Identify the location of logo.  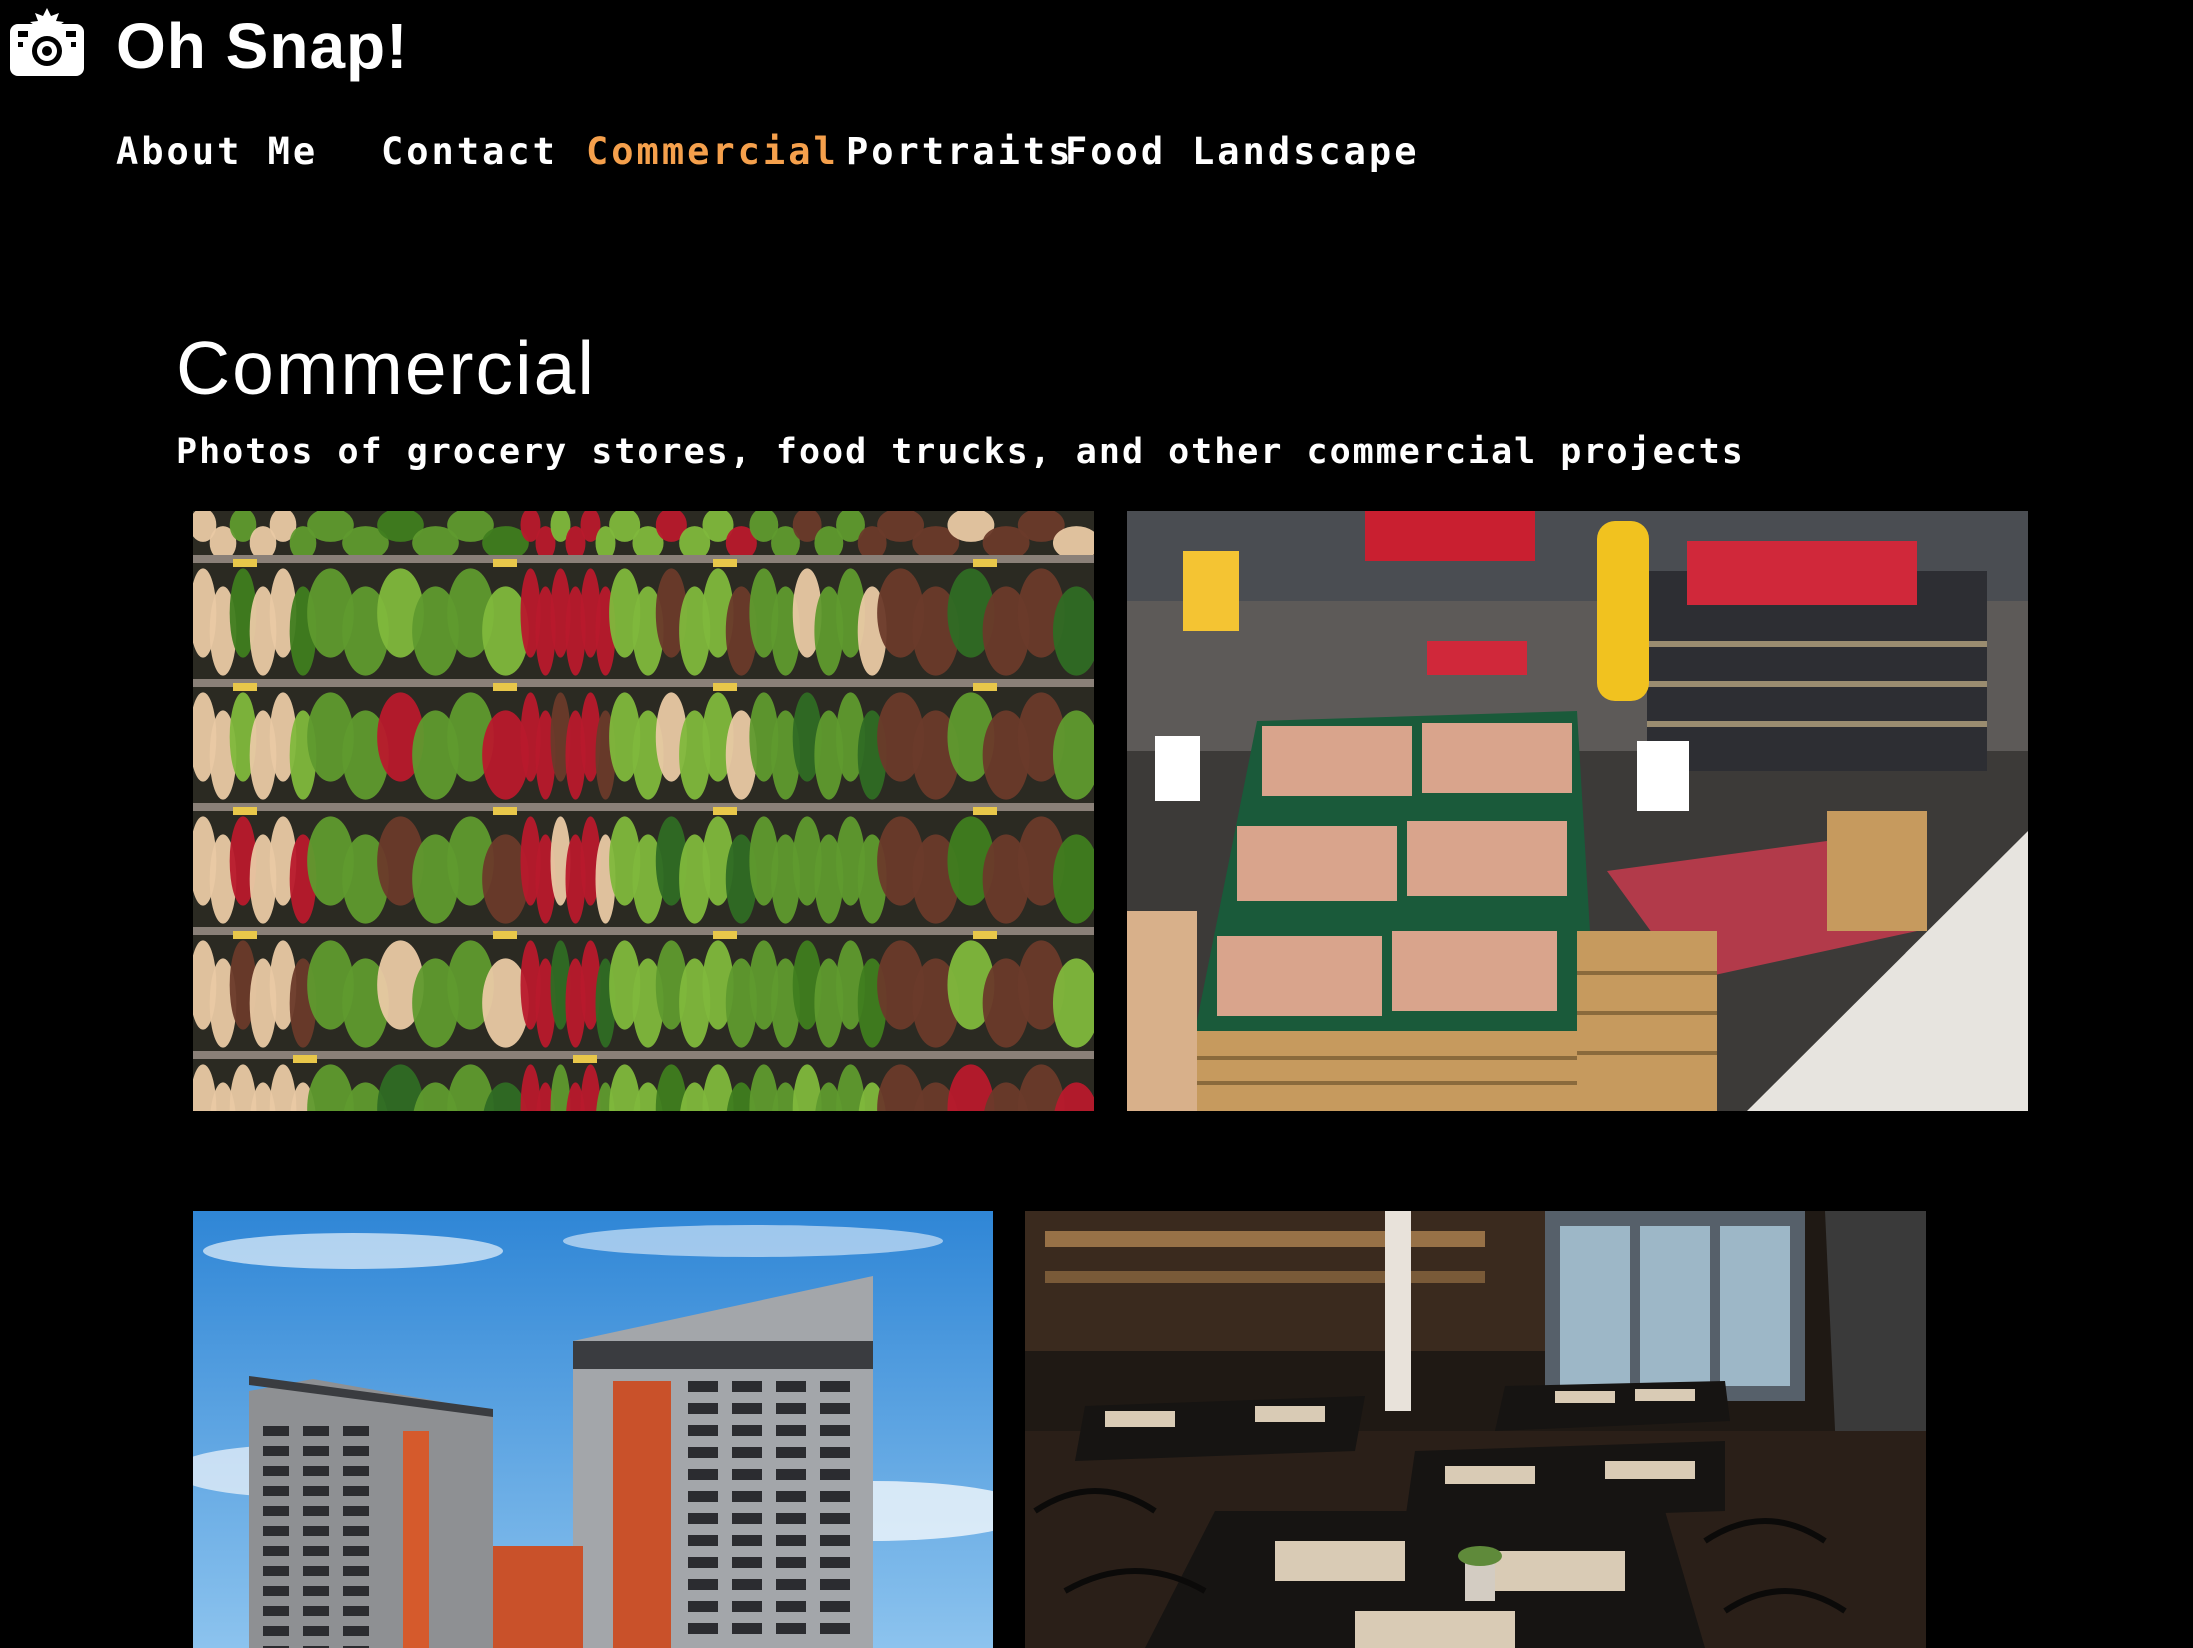
(47, 43).